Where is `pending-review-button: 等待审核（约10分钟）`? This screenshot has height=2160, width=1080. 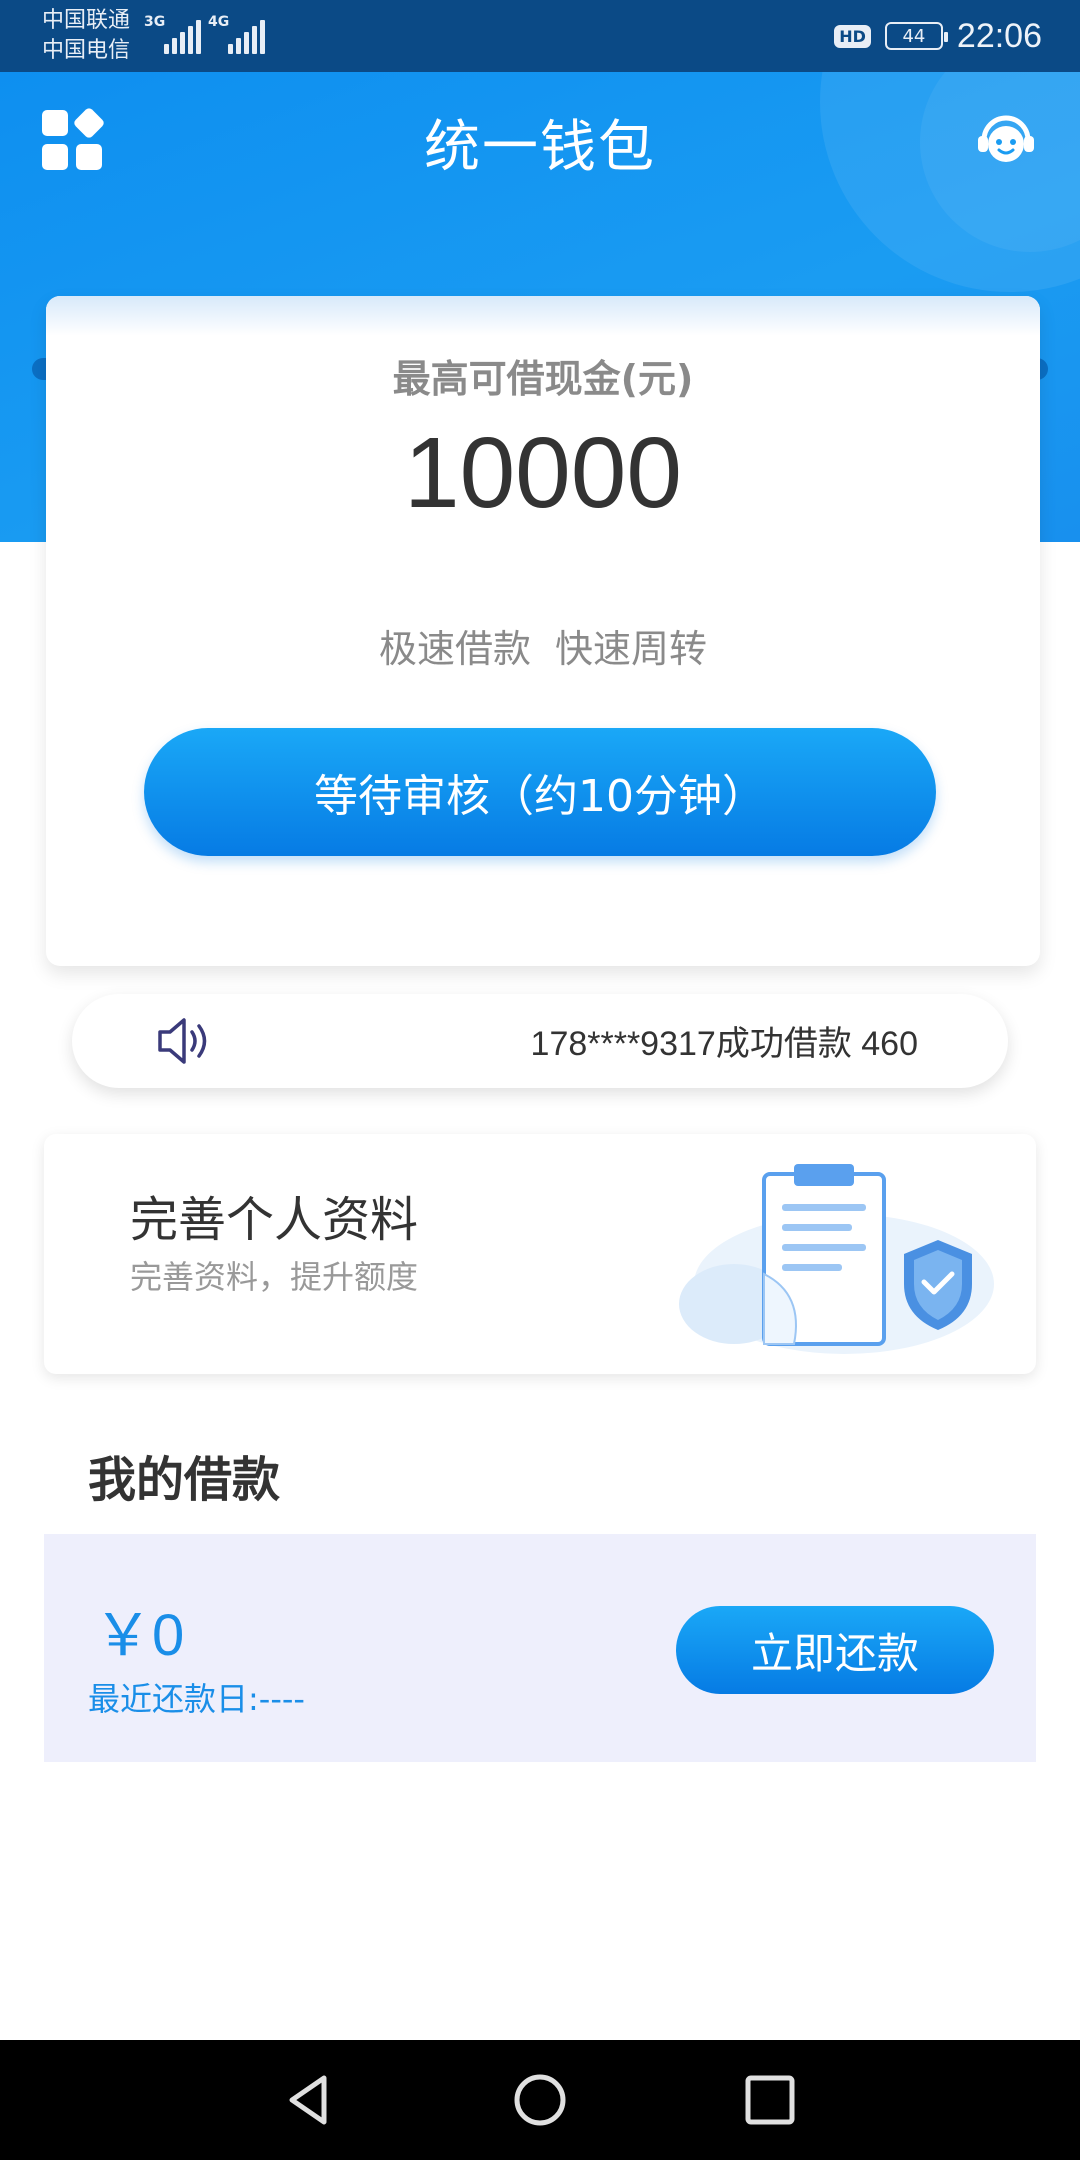
pending-review-button: 等待审核（约10分钟） is located at coordinates (540, 792).